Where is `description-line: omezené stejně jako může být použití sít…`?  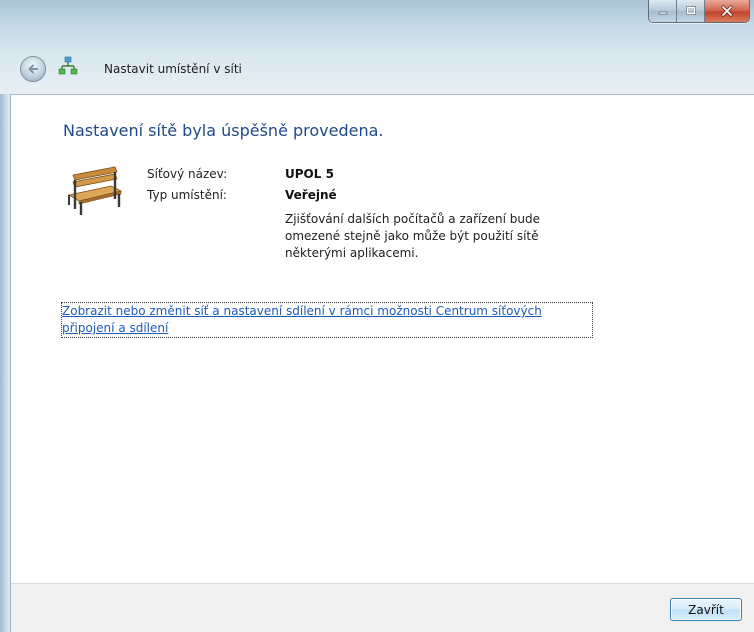 description-line: omezené stejně jako může být použití sít… is located at coordinates (412, 236).